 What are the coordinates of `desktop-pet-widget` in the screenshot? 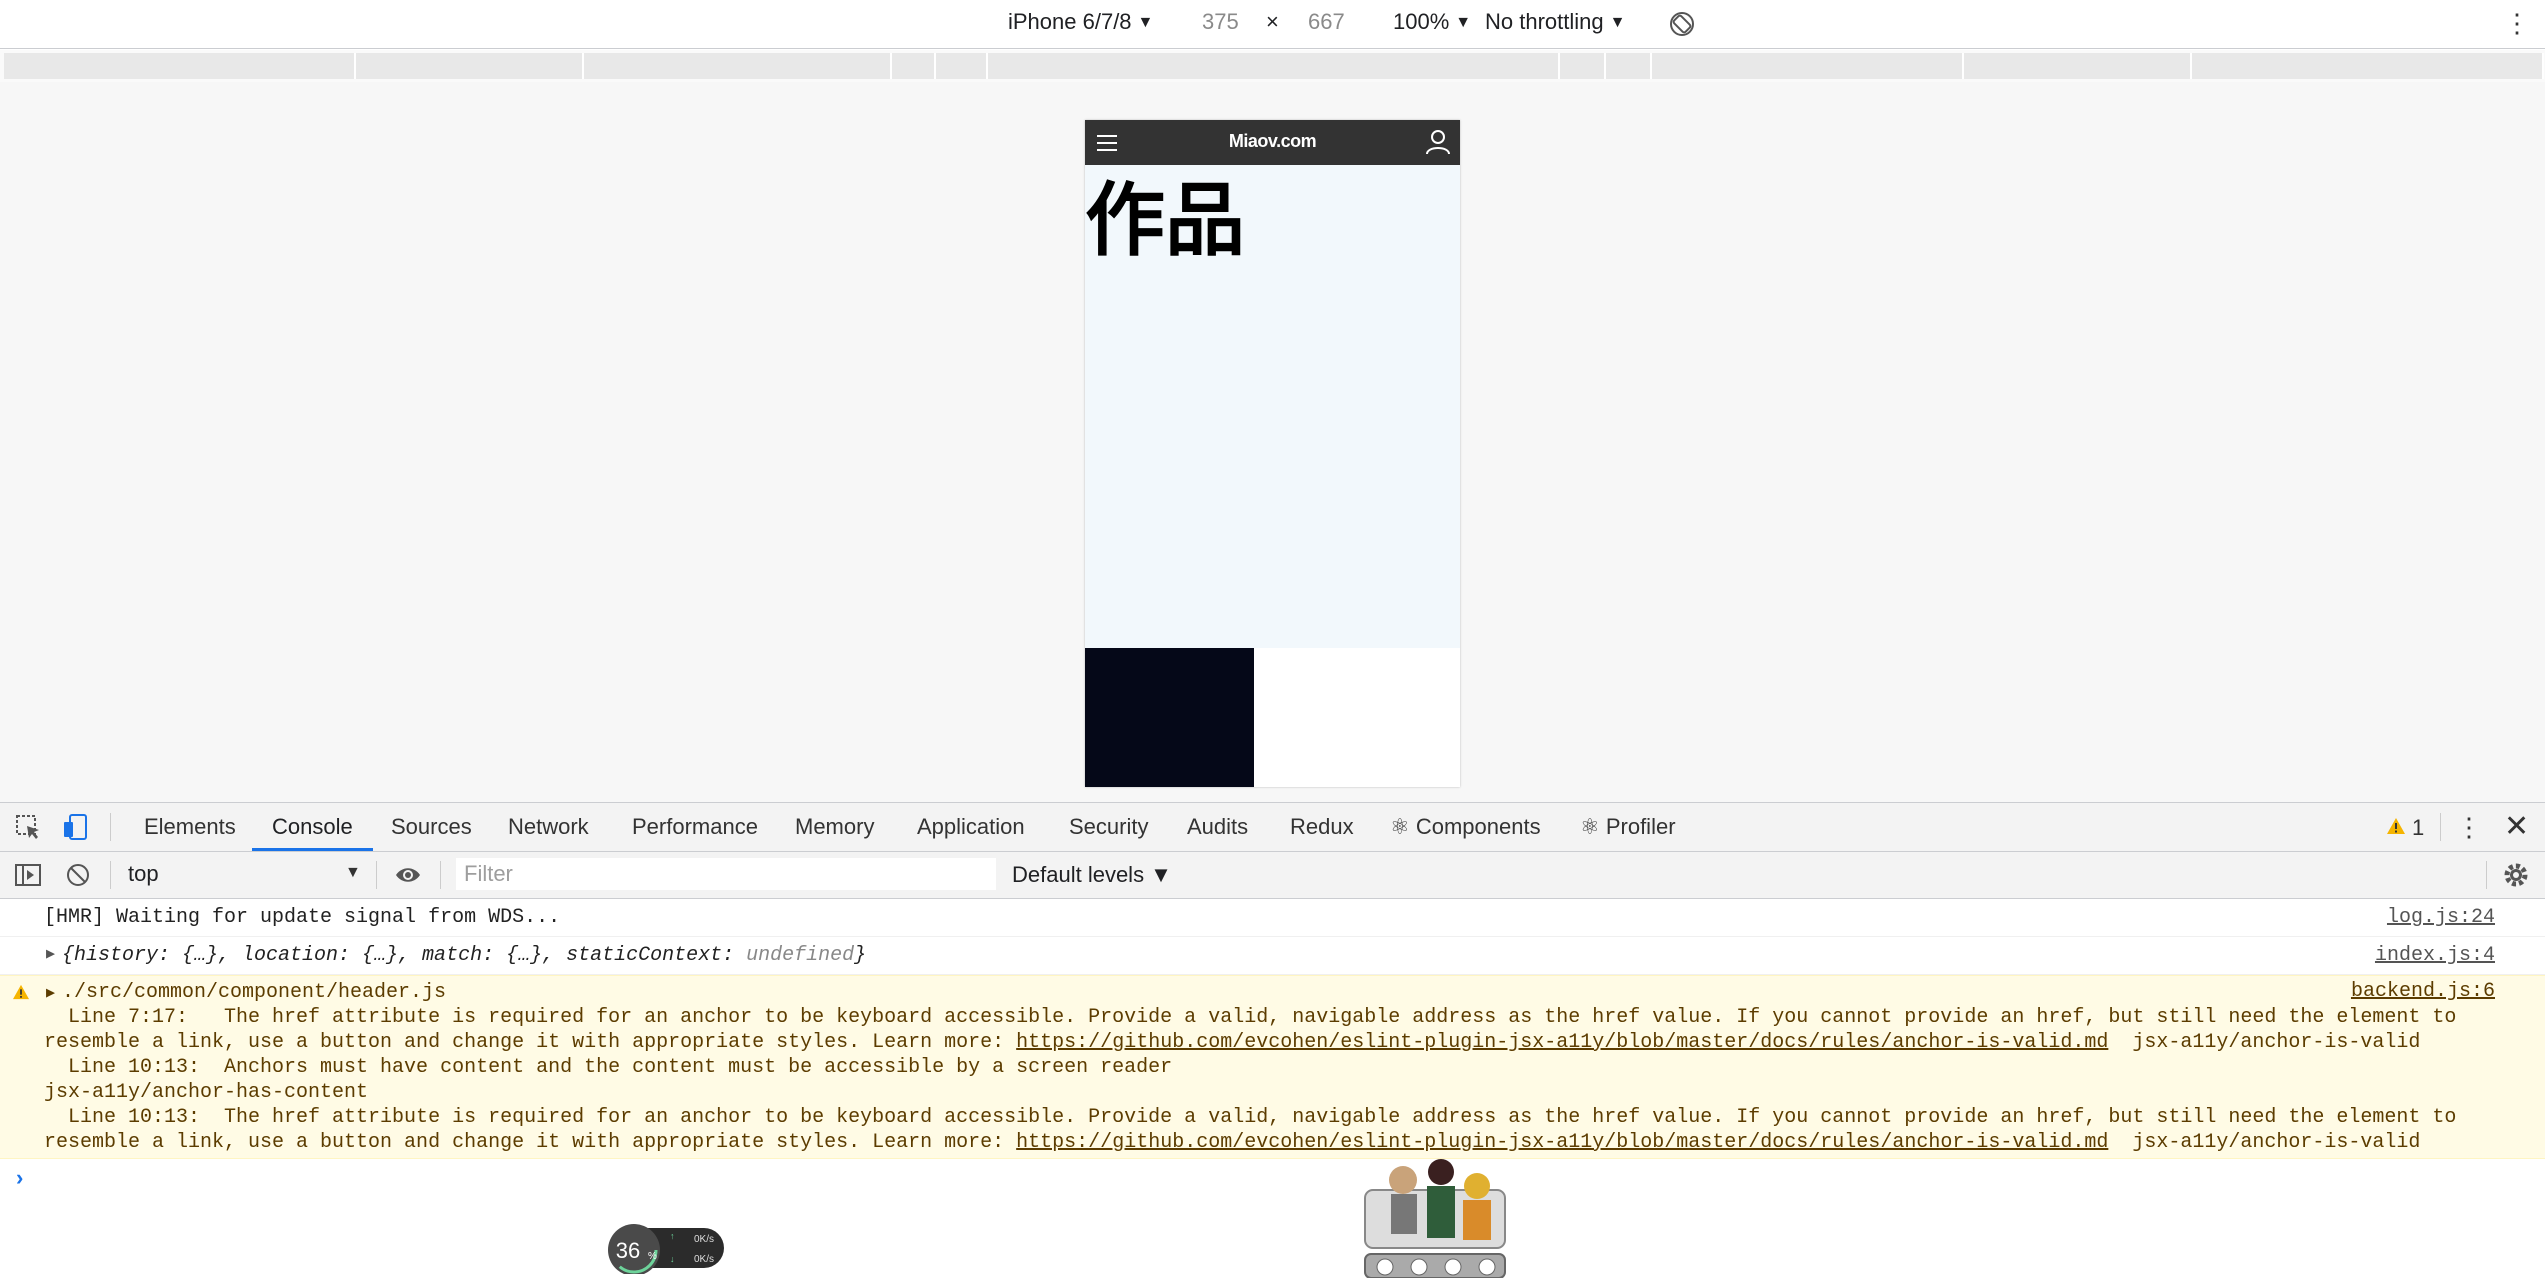 It's located at (1435, 1214).